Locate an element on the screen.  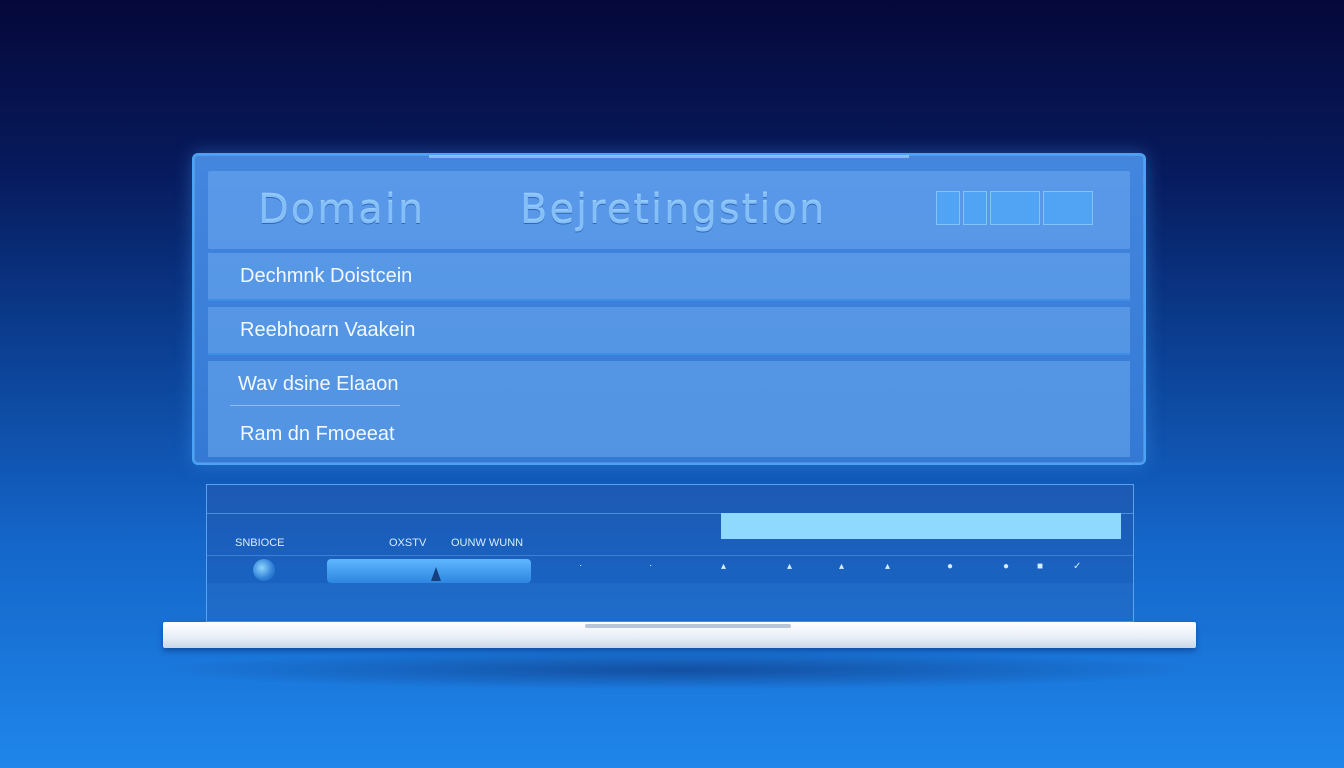
control-label: SNBIOCE is located at coordinates (260, 543).